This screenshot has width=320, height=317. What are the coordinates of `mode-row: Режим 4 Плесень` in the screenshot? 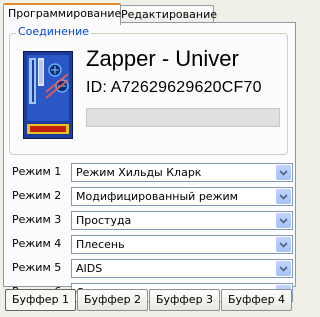 It's located at (150, 244).